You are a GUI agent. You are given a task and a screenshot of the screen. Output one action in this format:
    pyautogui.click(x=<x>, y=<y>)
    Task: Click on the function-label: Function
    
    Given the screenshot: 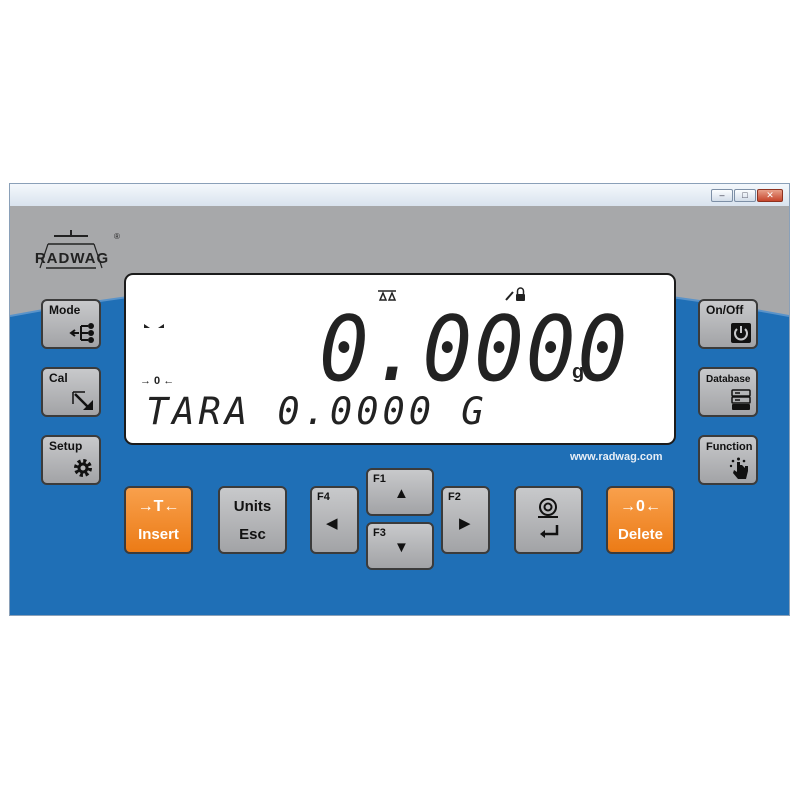 What is the action you would take?
    pyautogui.click(x=729, y=447)
    